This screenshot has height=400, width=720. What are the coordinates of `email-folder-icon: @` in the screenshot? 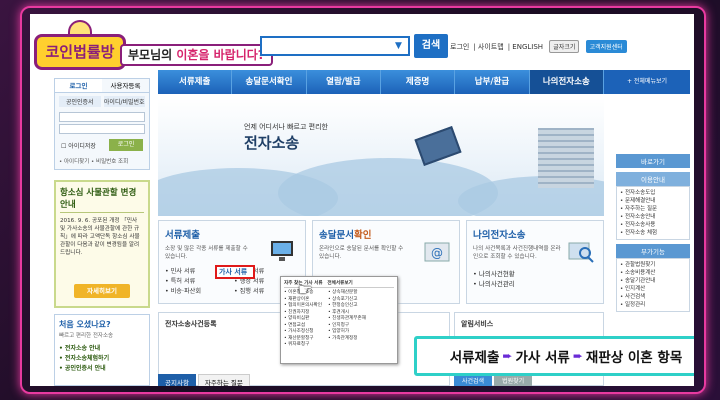 It's located at (437, 252).